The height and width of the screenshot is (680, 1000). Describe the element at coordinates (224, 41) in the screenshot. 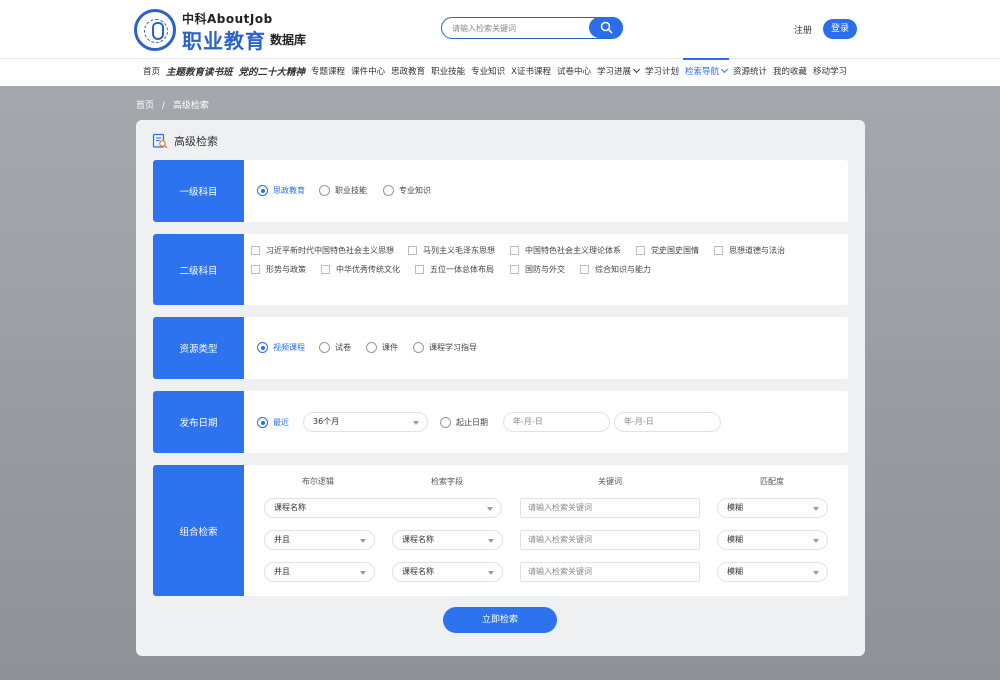

I see `logo-line2: 职业教育` at that location.